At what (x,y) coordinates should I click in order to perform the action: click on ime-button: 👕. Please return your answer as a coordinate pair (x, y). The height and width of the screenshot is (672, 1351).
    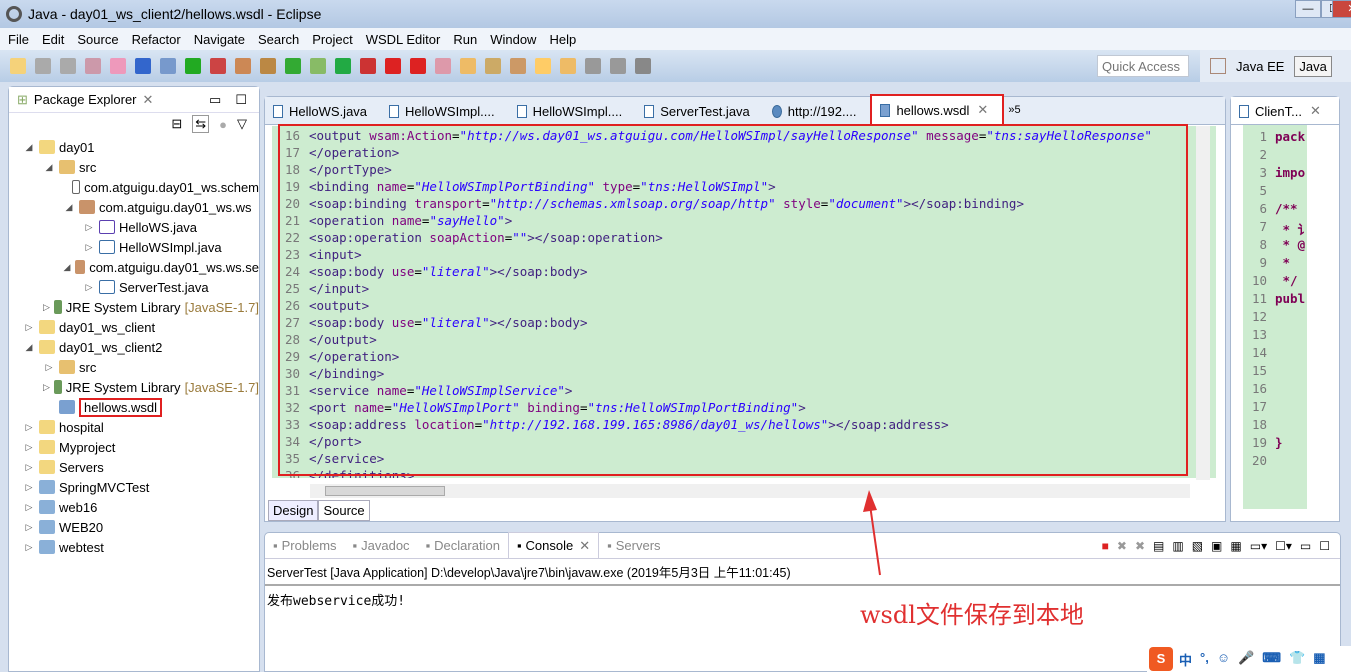
    Looking at the image, I should click on (1297, 659).